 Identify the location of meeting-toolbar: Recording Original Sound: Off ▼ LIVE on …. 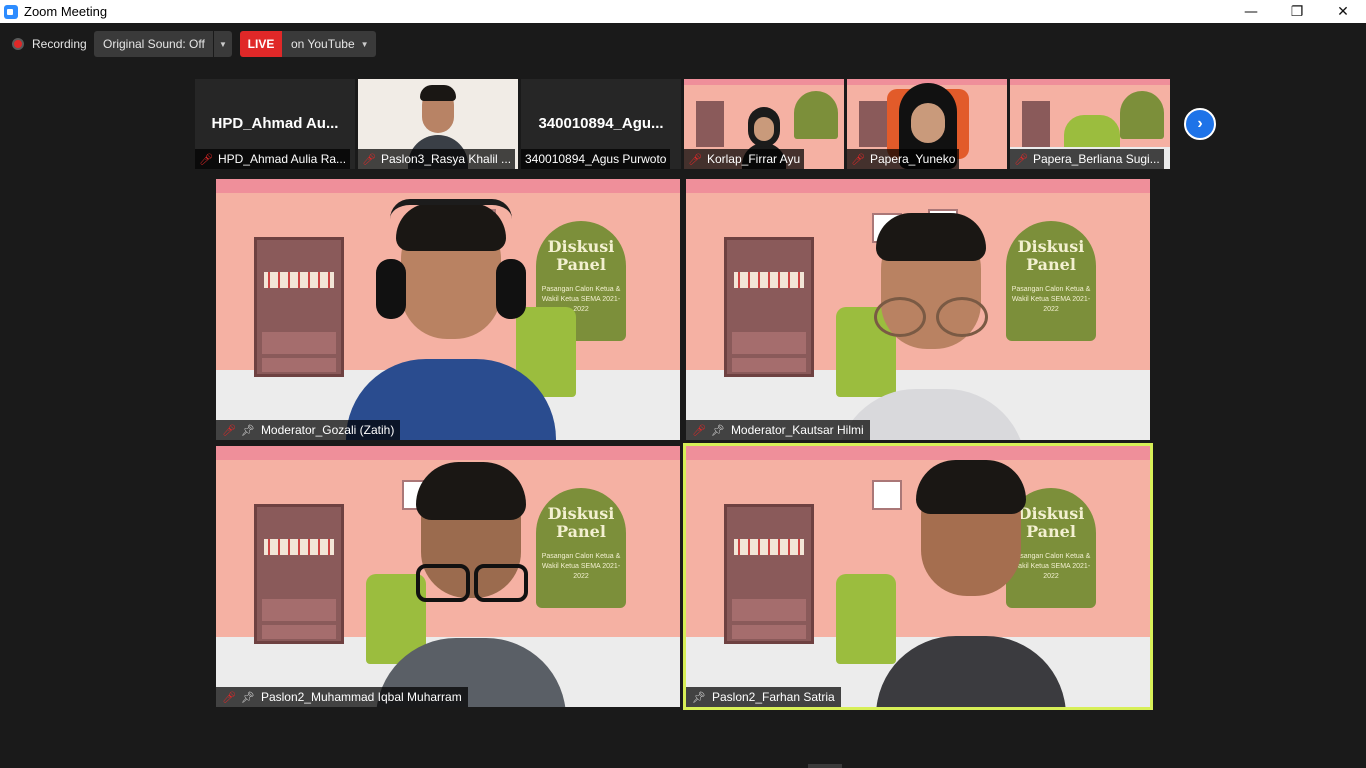
(683, 47).